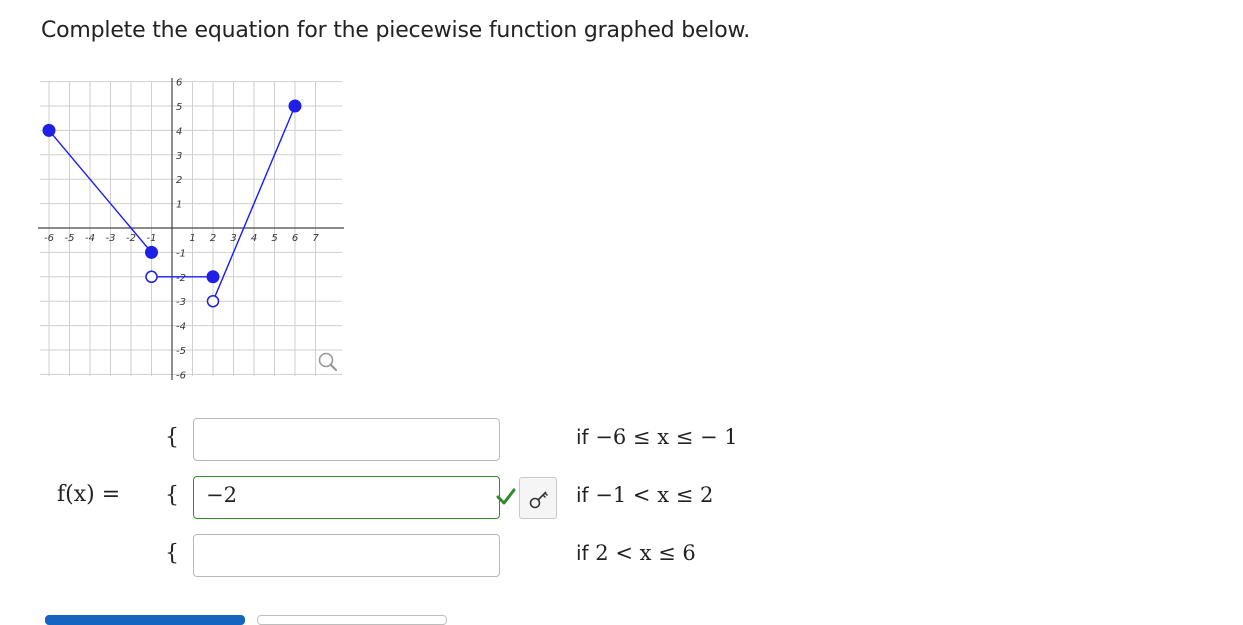  I want to click on condition-math: −1 < x ≤ 2, so click(654, 495).